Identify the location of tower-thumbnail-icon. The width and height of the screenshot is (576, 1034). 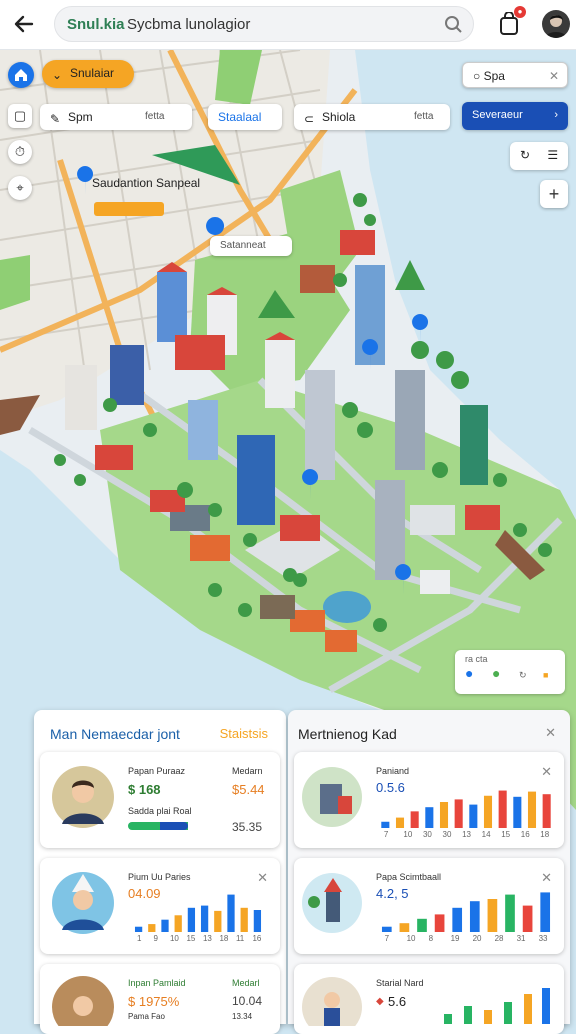
(332, 903).